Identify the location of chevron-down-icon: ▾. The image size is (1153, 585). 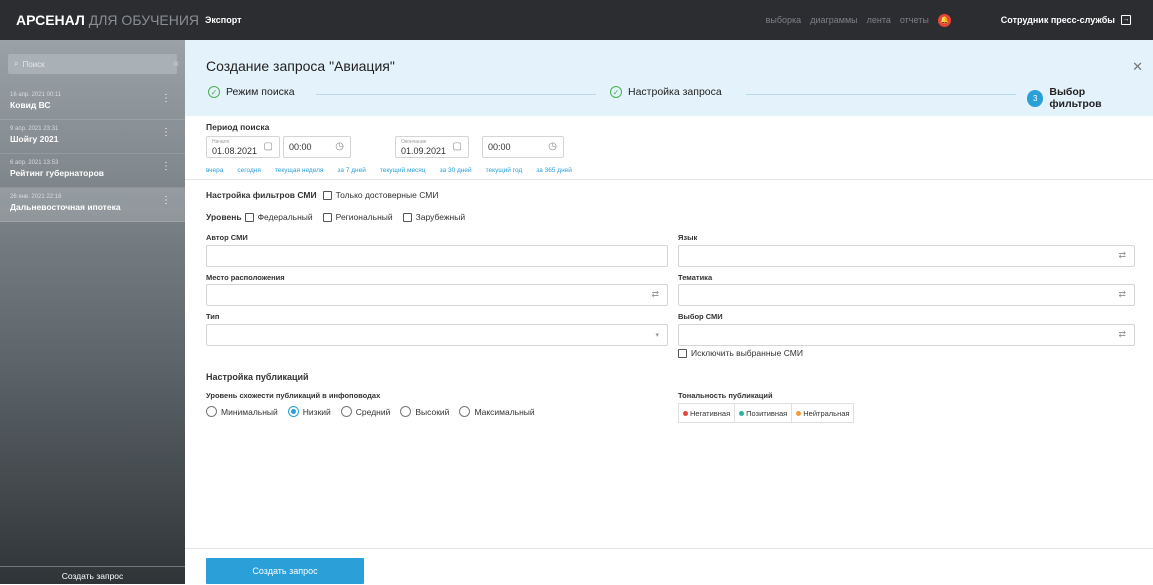
(657, 335).